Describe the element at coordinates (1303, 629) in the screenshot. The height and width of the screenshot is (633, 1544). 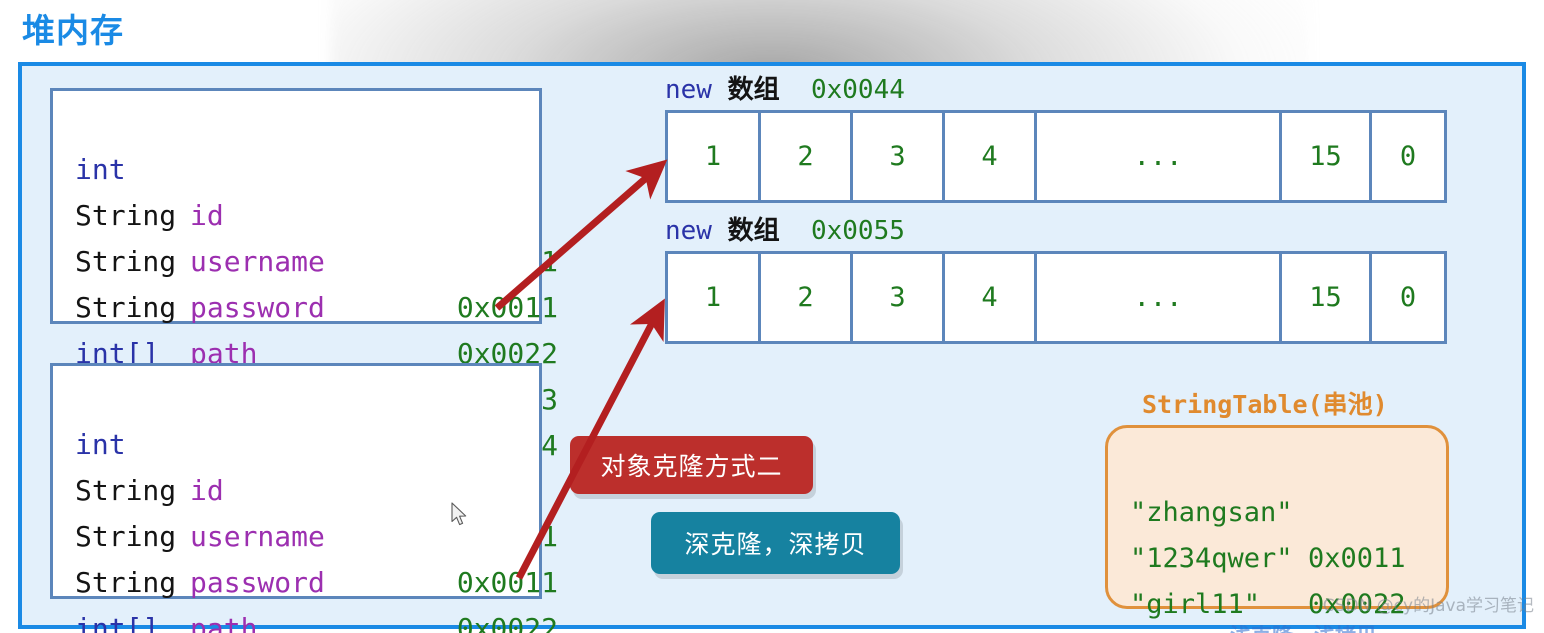
I see `bottom-cropped-text: 浅克隆，浅拷贝` at that location.